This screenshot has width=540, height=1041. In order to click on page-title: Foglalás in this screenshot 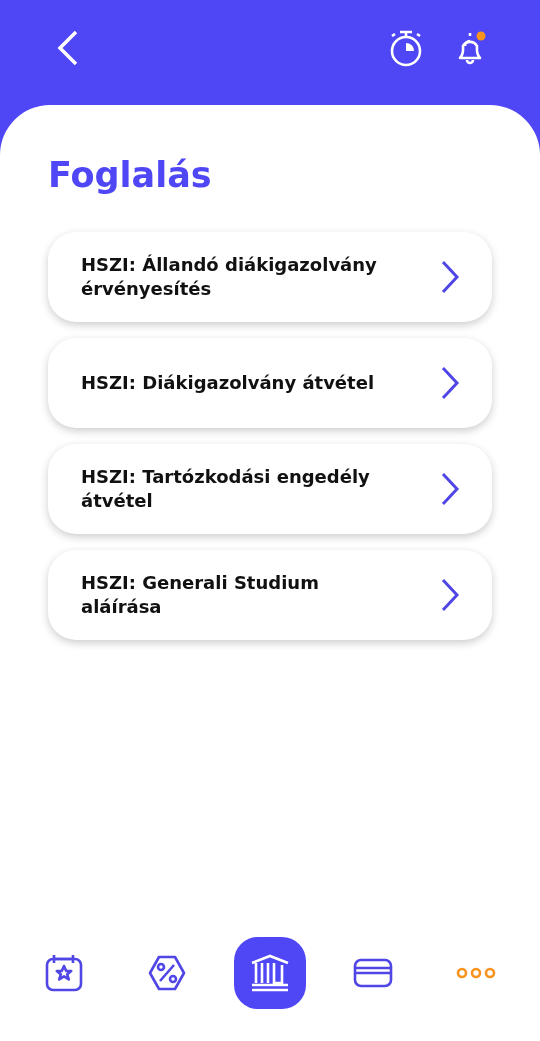, I will do `click(130, 175)`.